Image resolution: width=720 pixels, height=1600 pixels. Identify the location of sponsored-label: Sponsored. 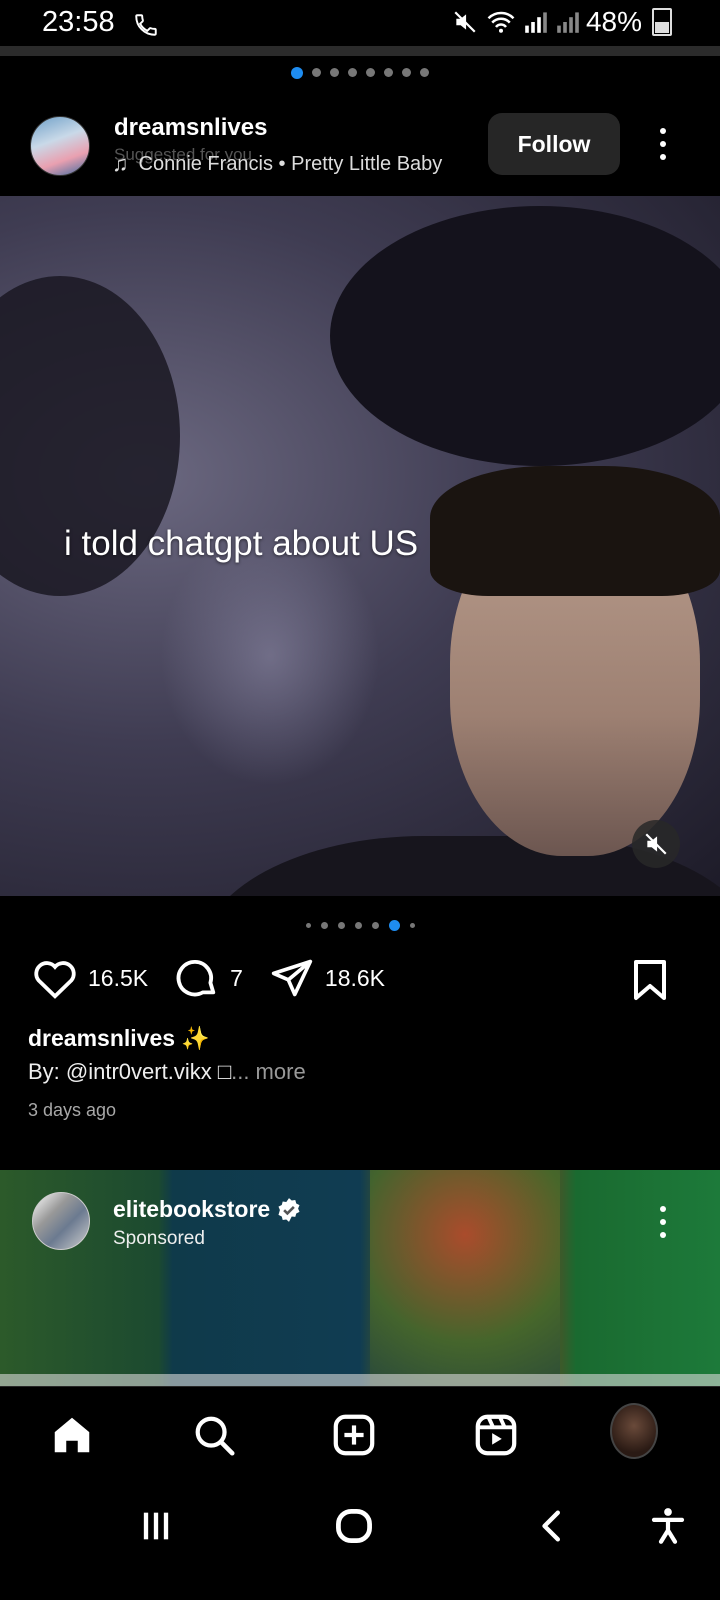
(159, 1238).